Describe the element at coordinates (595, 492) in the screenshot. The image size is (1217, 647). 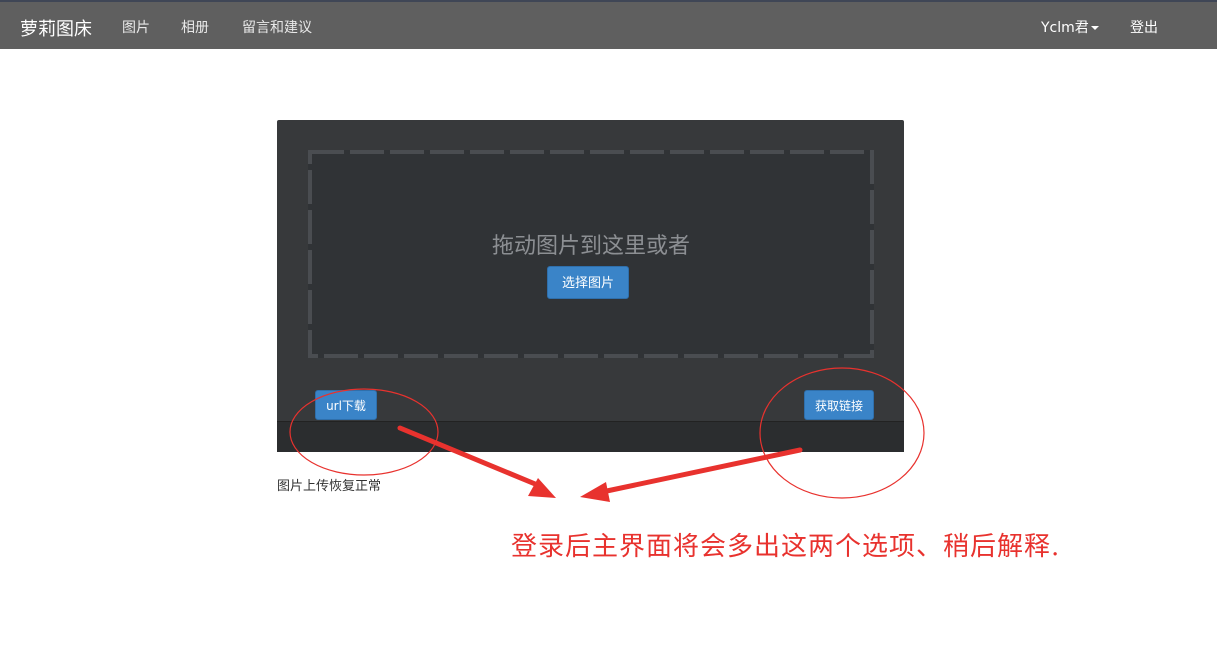
I see `annotation-arrow-right-head` at that location.